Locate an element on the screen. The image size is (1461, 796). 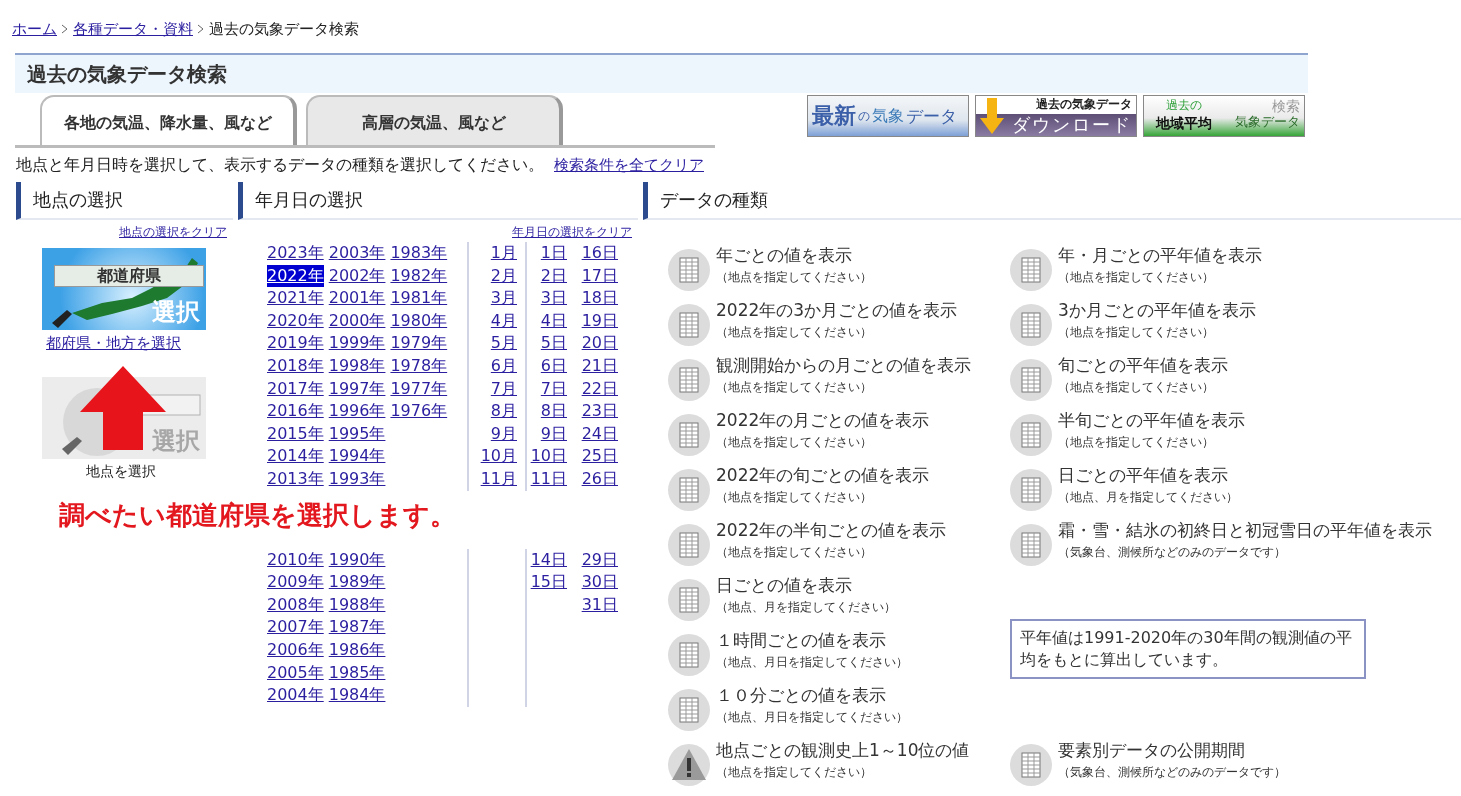
year-link: 2023年 is located at coordinates (295, 253).